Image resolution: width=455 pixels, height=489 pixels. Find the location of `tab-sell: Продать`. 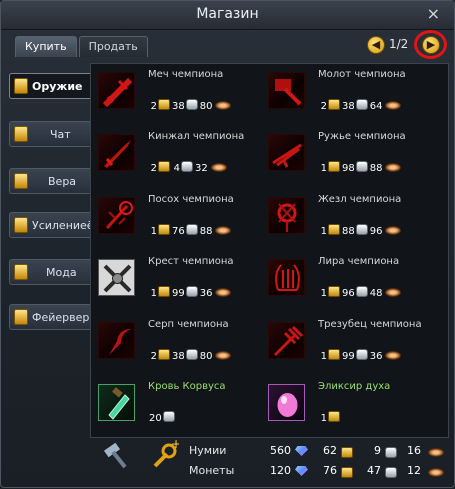

tab-sell: Продать is located at coordinates (113, 46).